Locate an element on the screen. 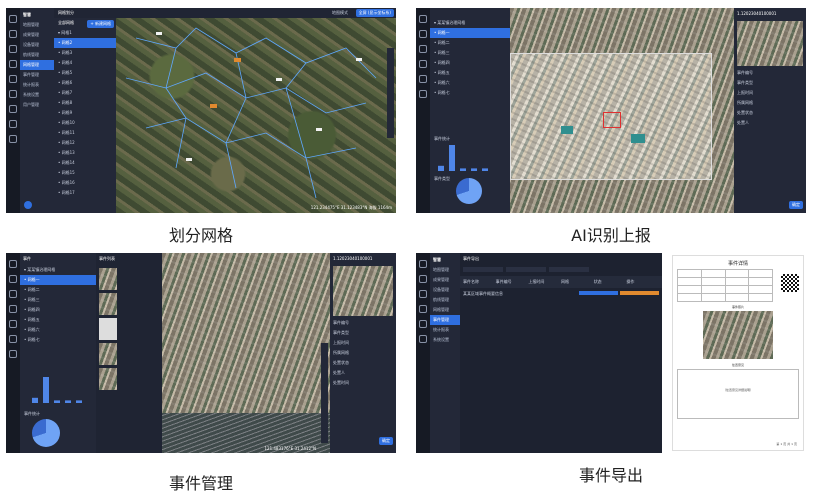 Image resolution: width=813 pixels, height=494 pixels. tree-item: • 网格9 is located at coordinates (85, 113).